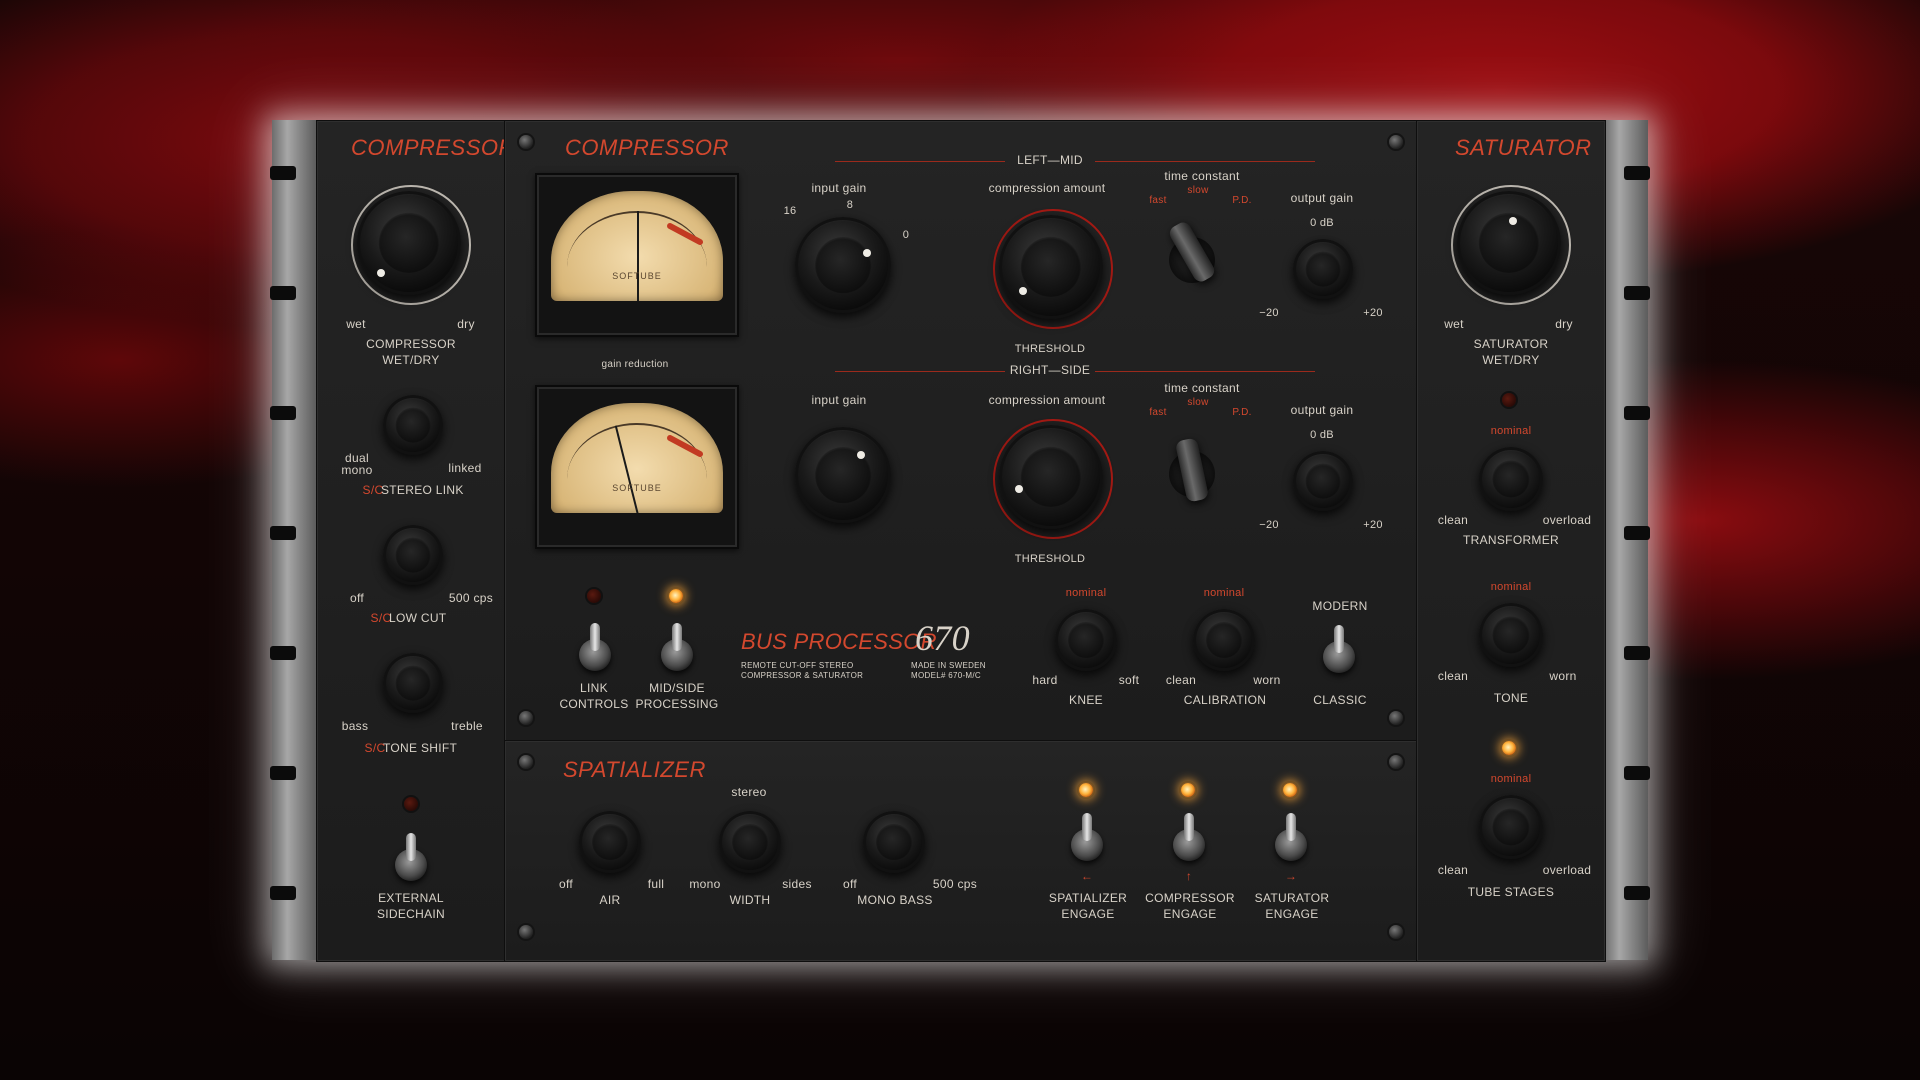 The height and width of the screenshot is (1080, 1920). Describe the element at coordinates (1511, 698) in the screenshot. I see `tone-label: TONE` at that location.